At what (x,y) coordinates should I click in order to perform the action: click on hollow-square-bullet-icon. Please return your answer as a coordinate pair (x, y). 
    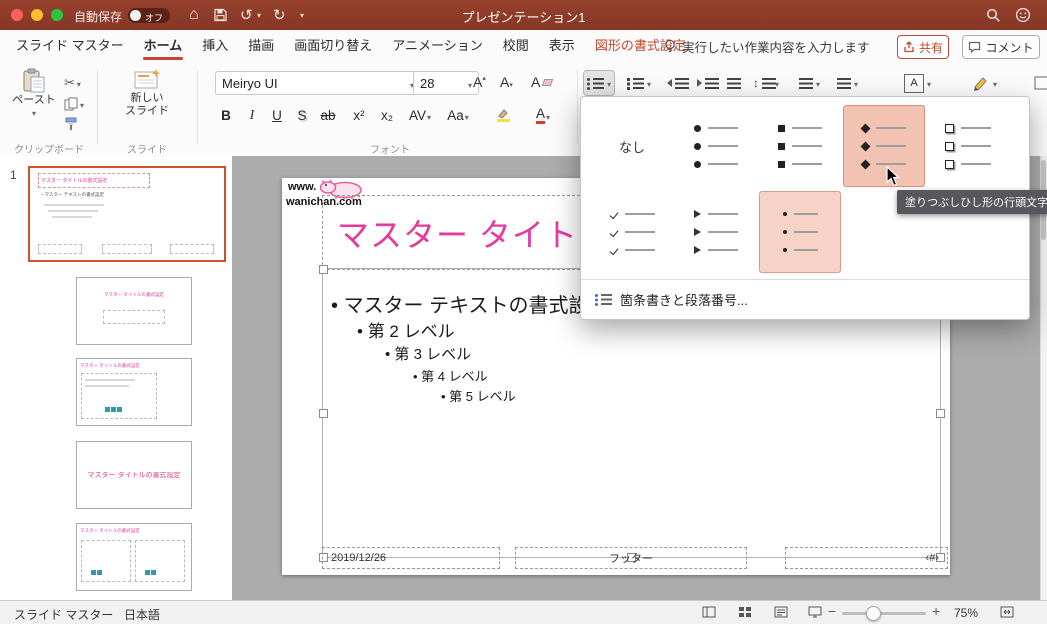
    Looking at the image, I should click on (949, 146).